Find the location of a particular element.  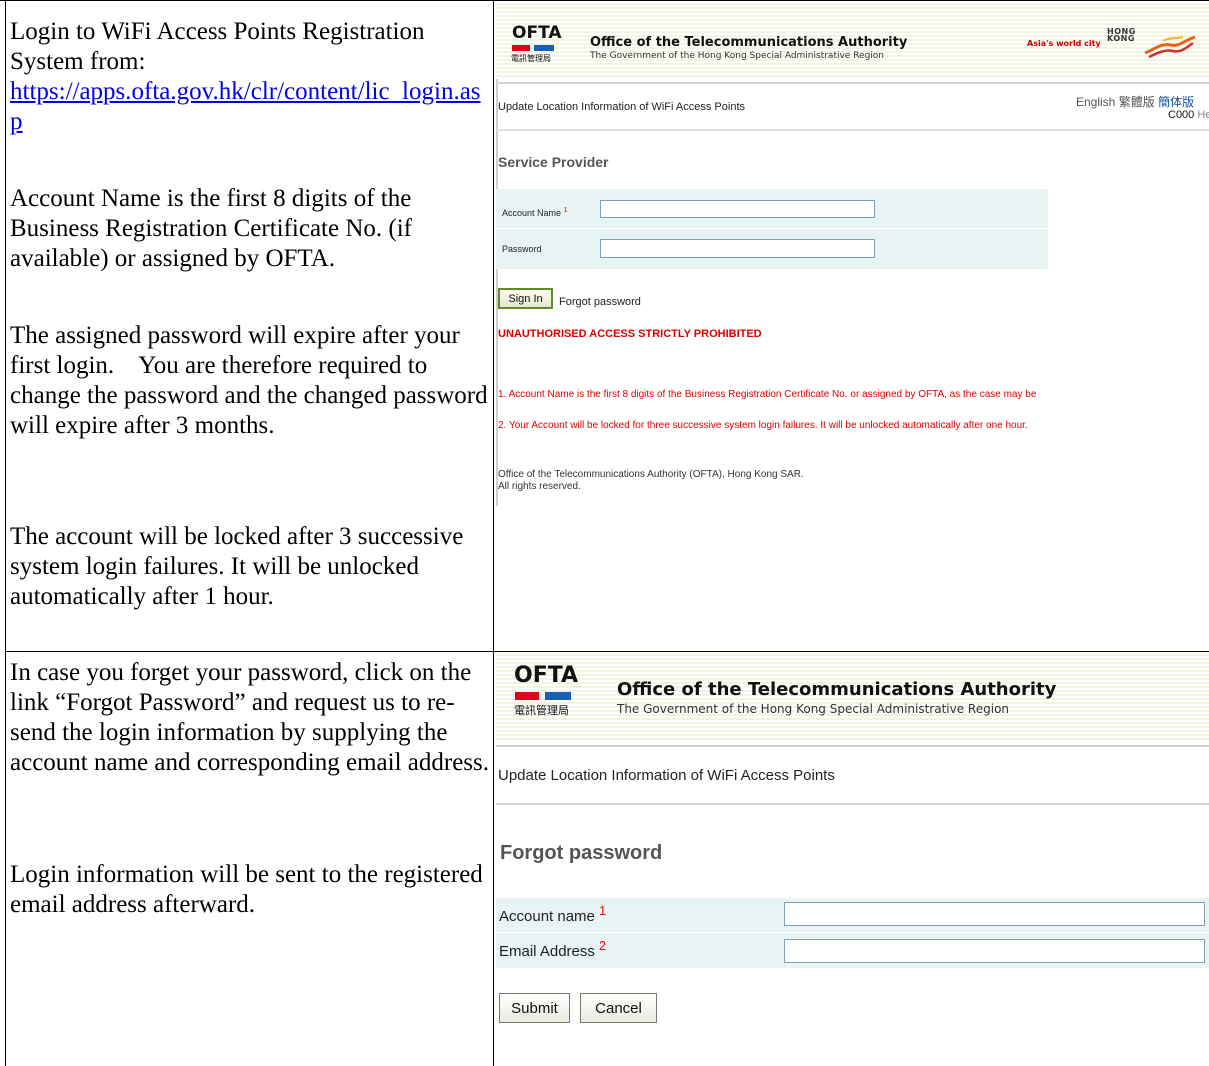

subtitle-separator is located at coordinates (852, 130).